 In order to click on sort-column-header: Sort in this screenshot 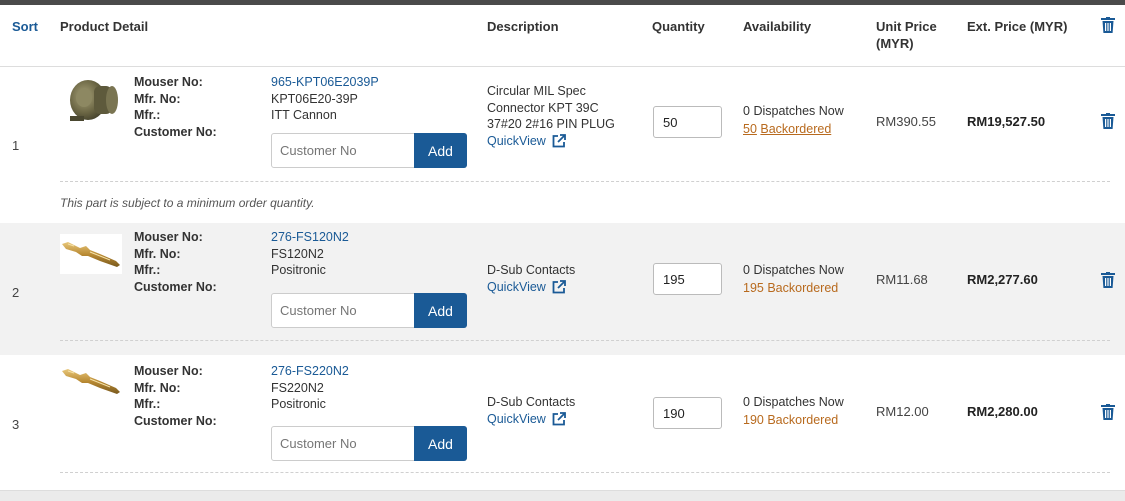, I will do `click(25, 26)`.